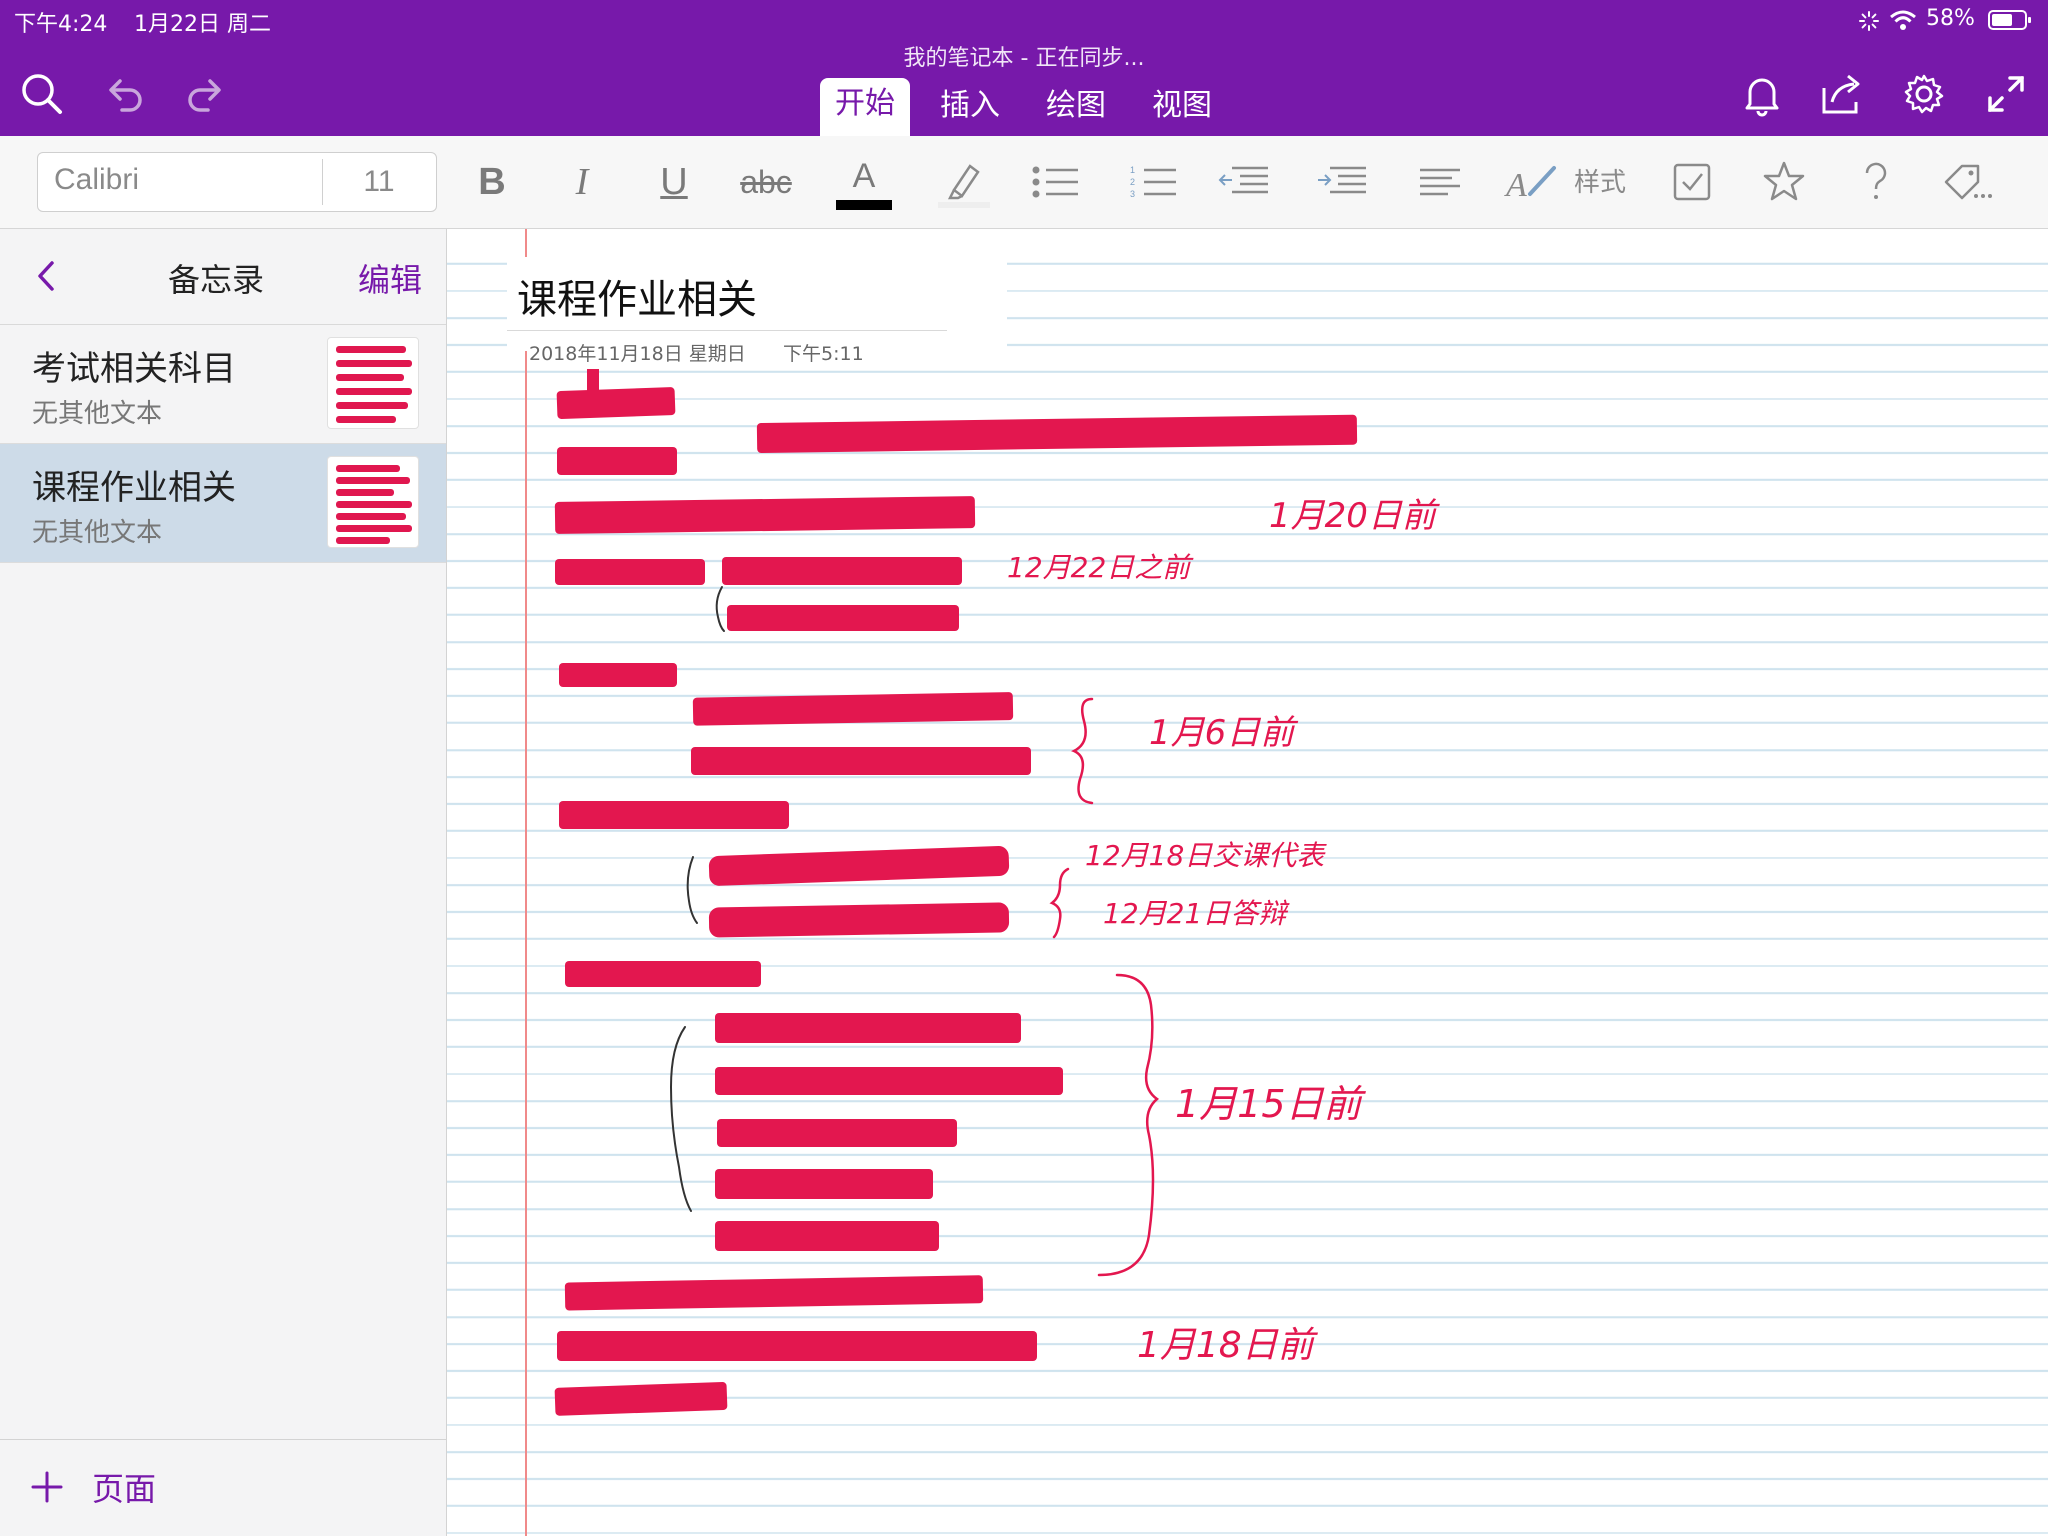  What do you see at coordinates (1154, 182) in the screenshot?
I see `numbered-list-button: 1 2 3` at bounding box center [1154, 182].